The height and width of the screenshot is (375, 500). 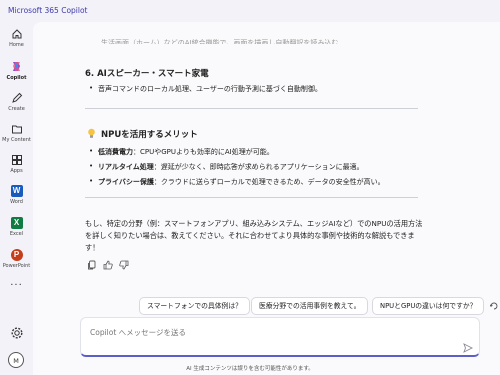 What do you see at coordinates (194, 306) in the screenshot?
I see `suggestion-chip: スマートフォンでの具体例は？` at bounding box center [194, 306].